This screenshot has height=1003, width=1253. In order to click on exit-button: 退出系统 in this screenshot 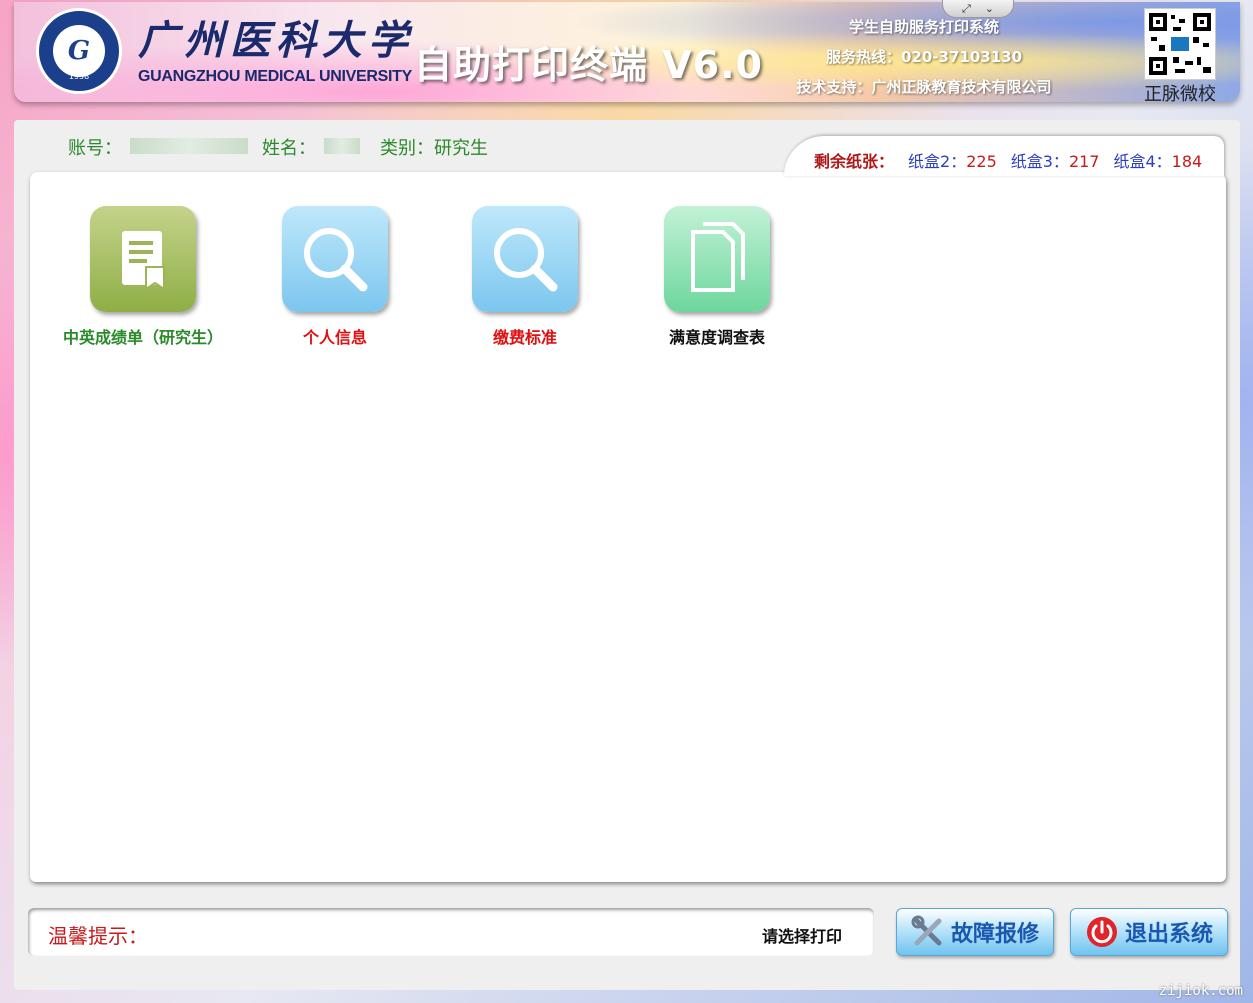, I will do `click(1149, 932)`.